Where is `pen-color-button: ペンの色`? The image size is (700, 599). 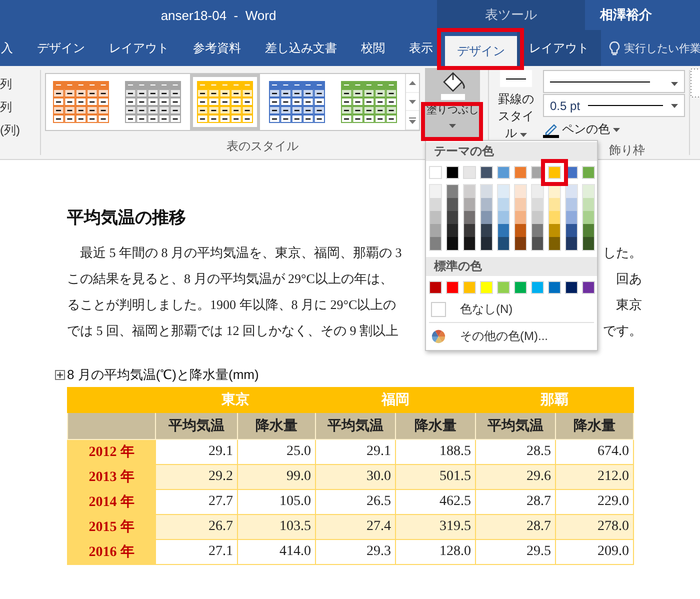 pen-color-button: ペンの色 is located at coordinates (614, 129).